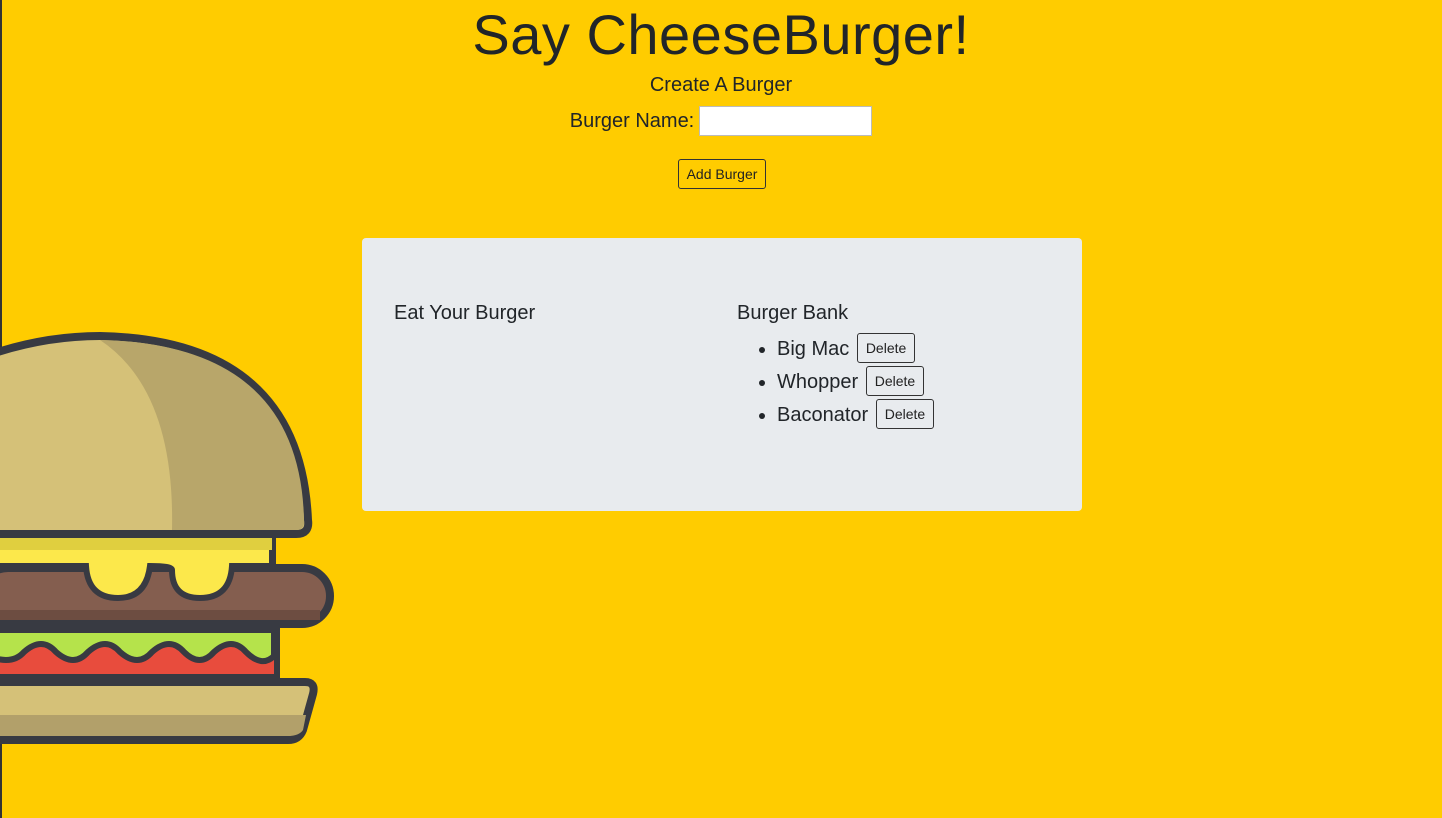 Image resolution: width=1442 pixels, height=818 pixels. I want to click on form-heading: Create A Burger, so click(721, 85).